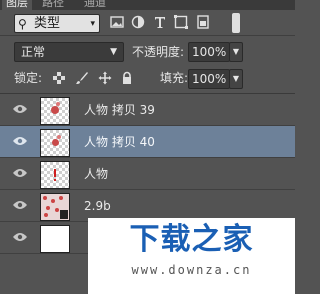 The image size is (320, 294). Describe the element at coordinates (59, 78) in the screenshot. I see `lock-pixels-icon` at that location.